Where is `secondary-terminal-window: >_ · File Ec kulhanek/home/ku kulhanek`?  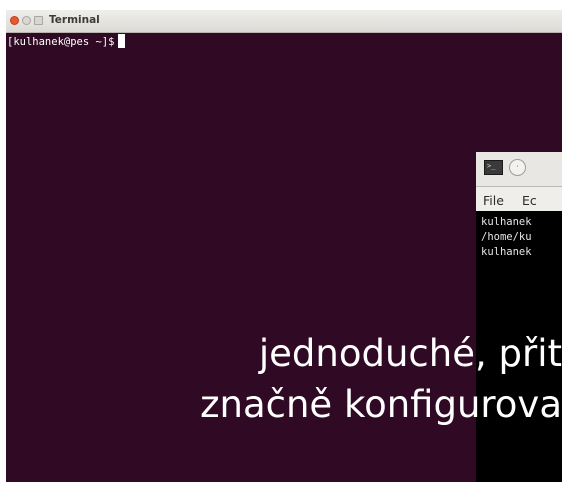
secondary-terminal-window: >_ · File Ec kulhanek/home/ku kulhanek is located at coordinates (519, 317).